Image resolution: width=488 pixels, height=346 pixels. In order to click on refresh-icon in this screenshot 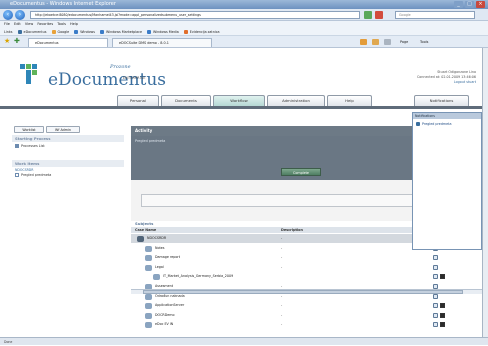, I will do `click(368, 15)`.